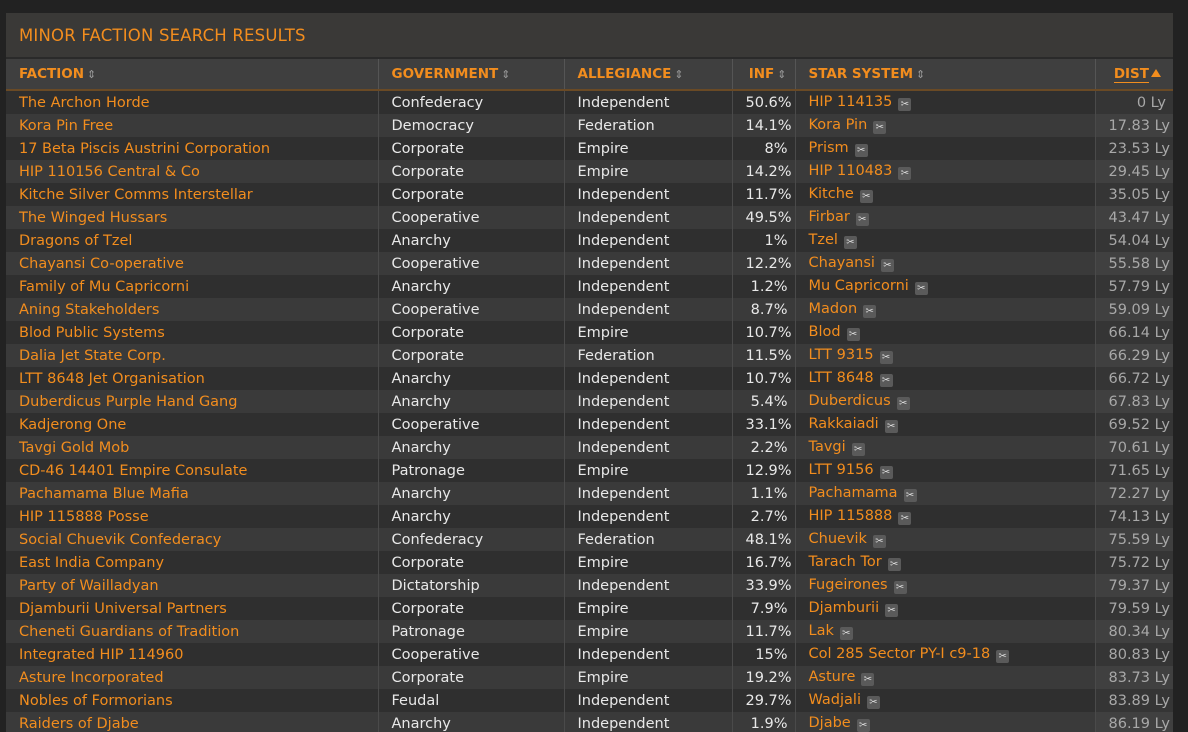 The width and height of the screenshot is (1188, 732). Describe the element at coordinates (91, 563) in the screenshot. I see `faction-link: East India Company` at that location.